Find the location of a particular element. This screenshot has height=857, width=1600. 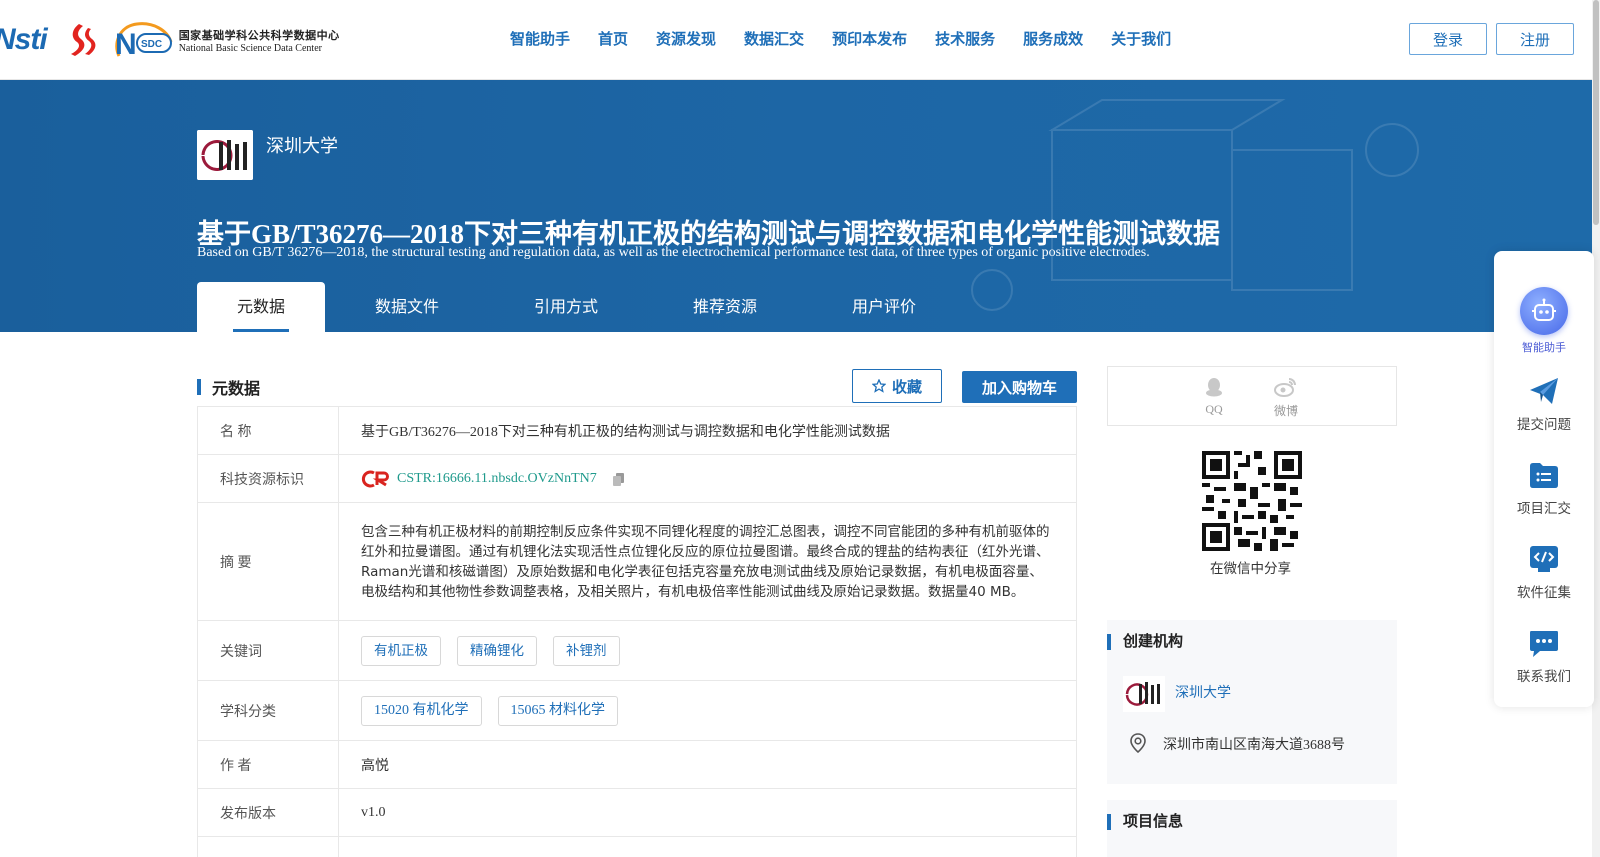

row-key: 作 者 is located at coordinates (268, 764).